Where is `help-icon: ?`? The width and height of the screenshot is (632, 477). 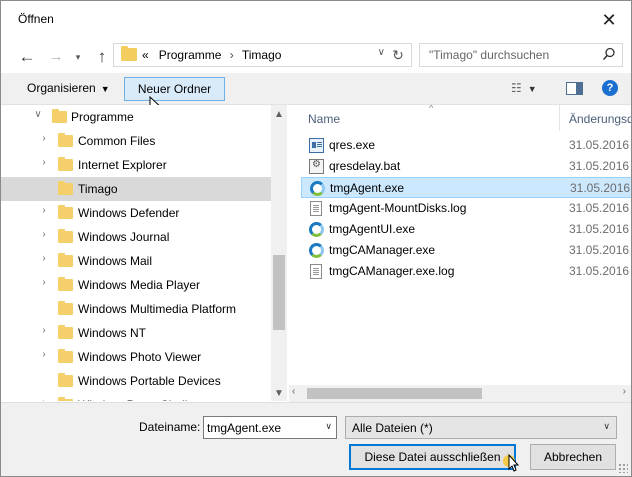 help-icon: ? is located at coordinates (610, 88).